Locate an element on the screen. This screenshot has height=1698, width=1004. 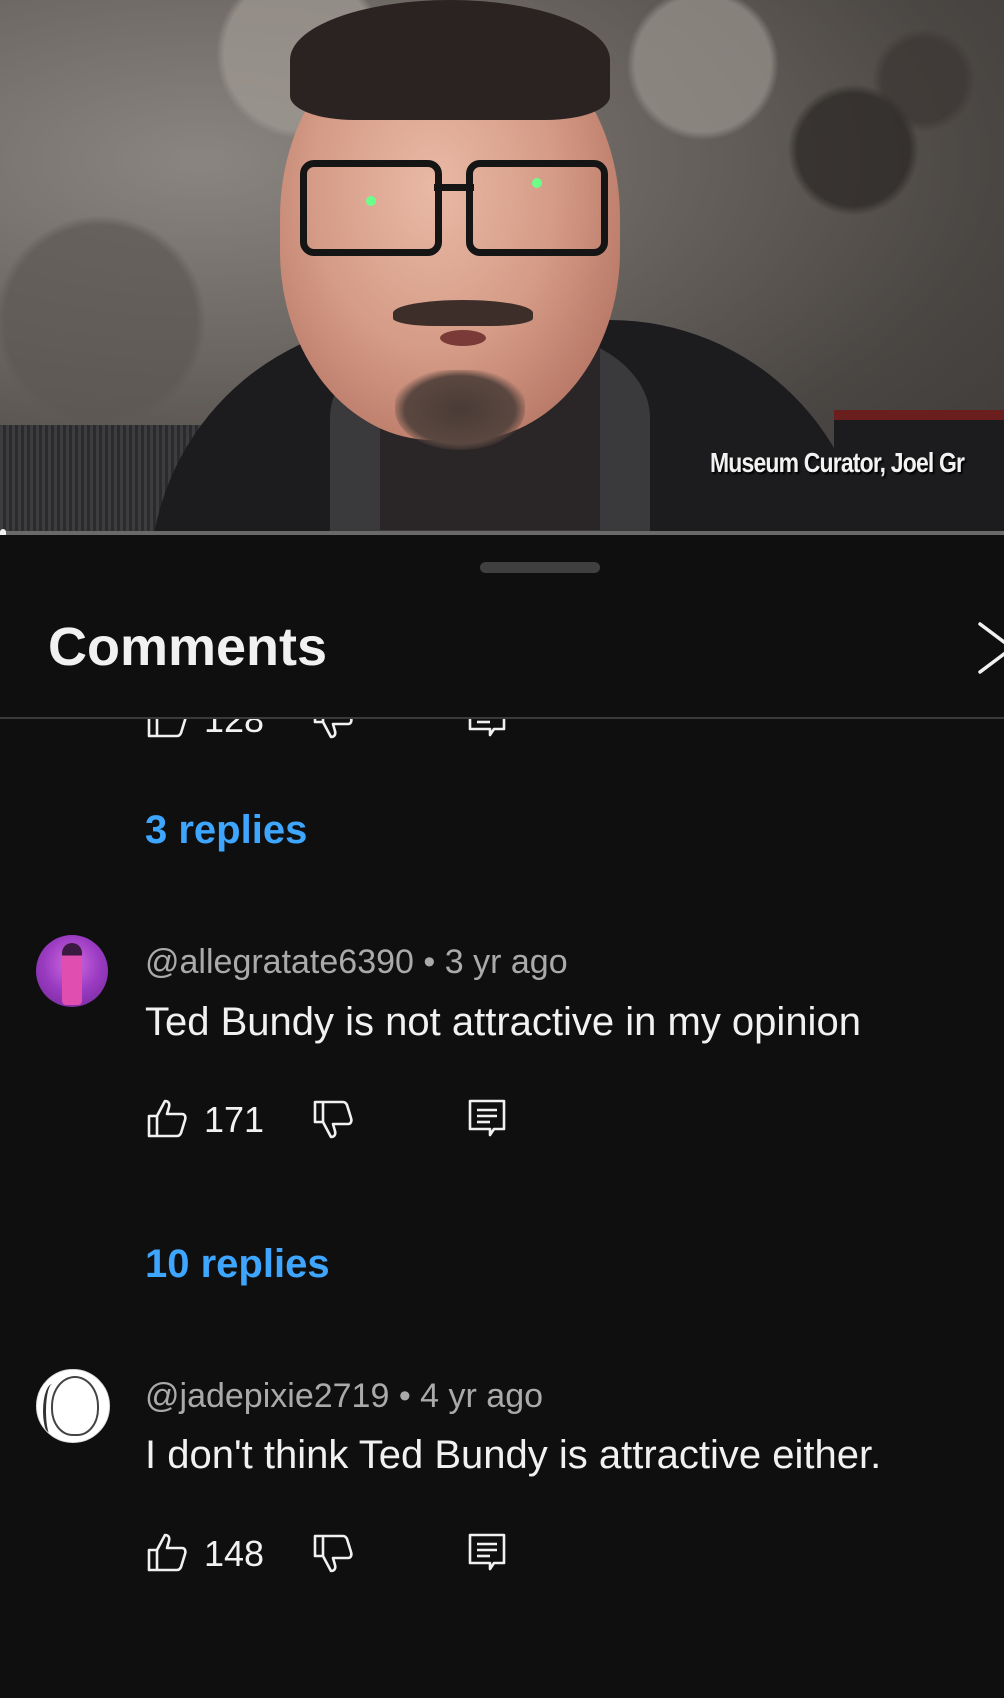
video-person-goatee is located at coordinates (460, 410).